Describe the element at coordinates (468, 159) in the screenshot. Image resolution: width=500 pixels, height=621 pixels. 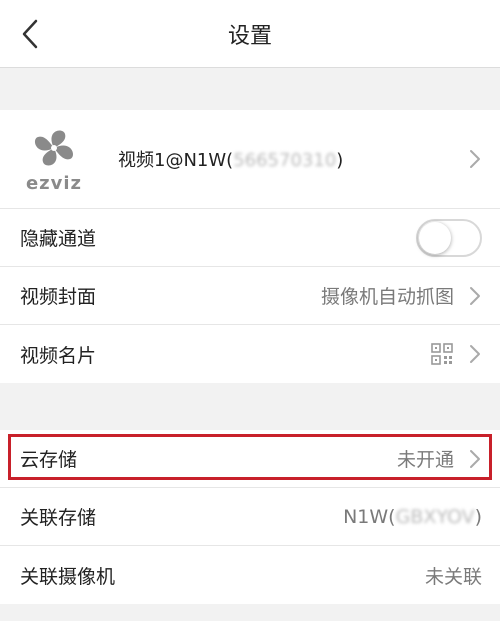
I see `device-chevron-wrap` at that location.